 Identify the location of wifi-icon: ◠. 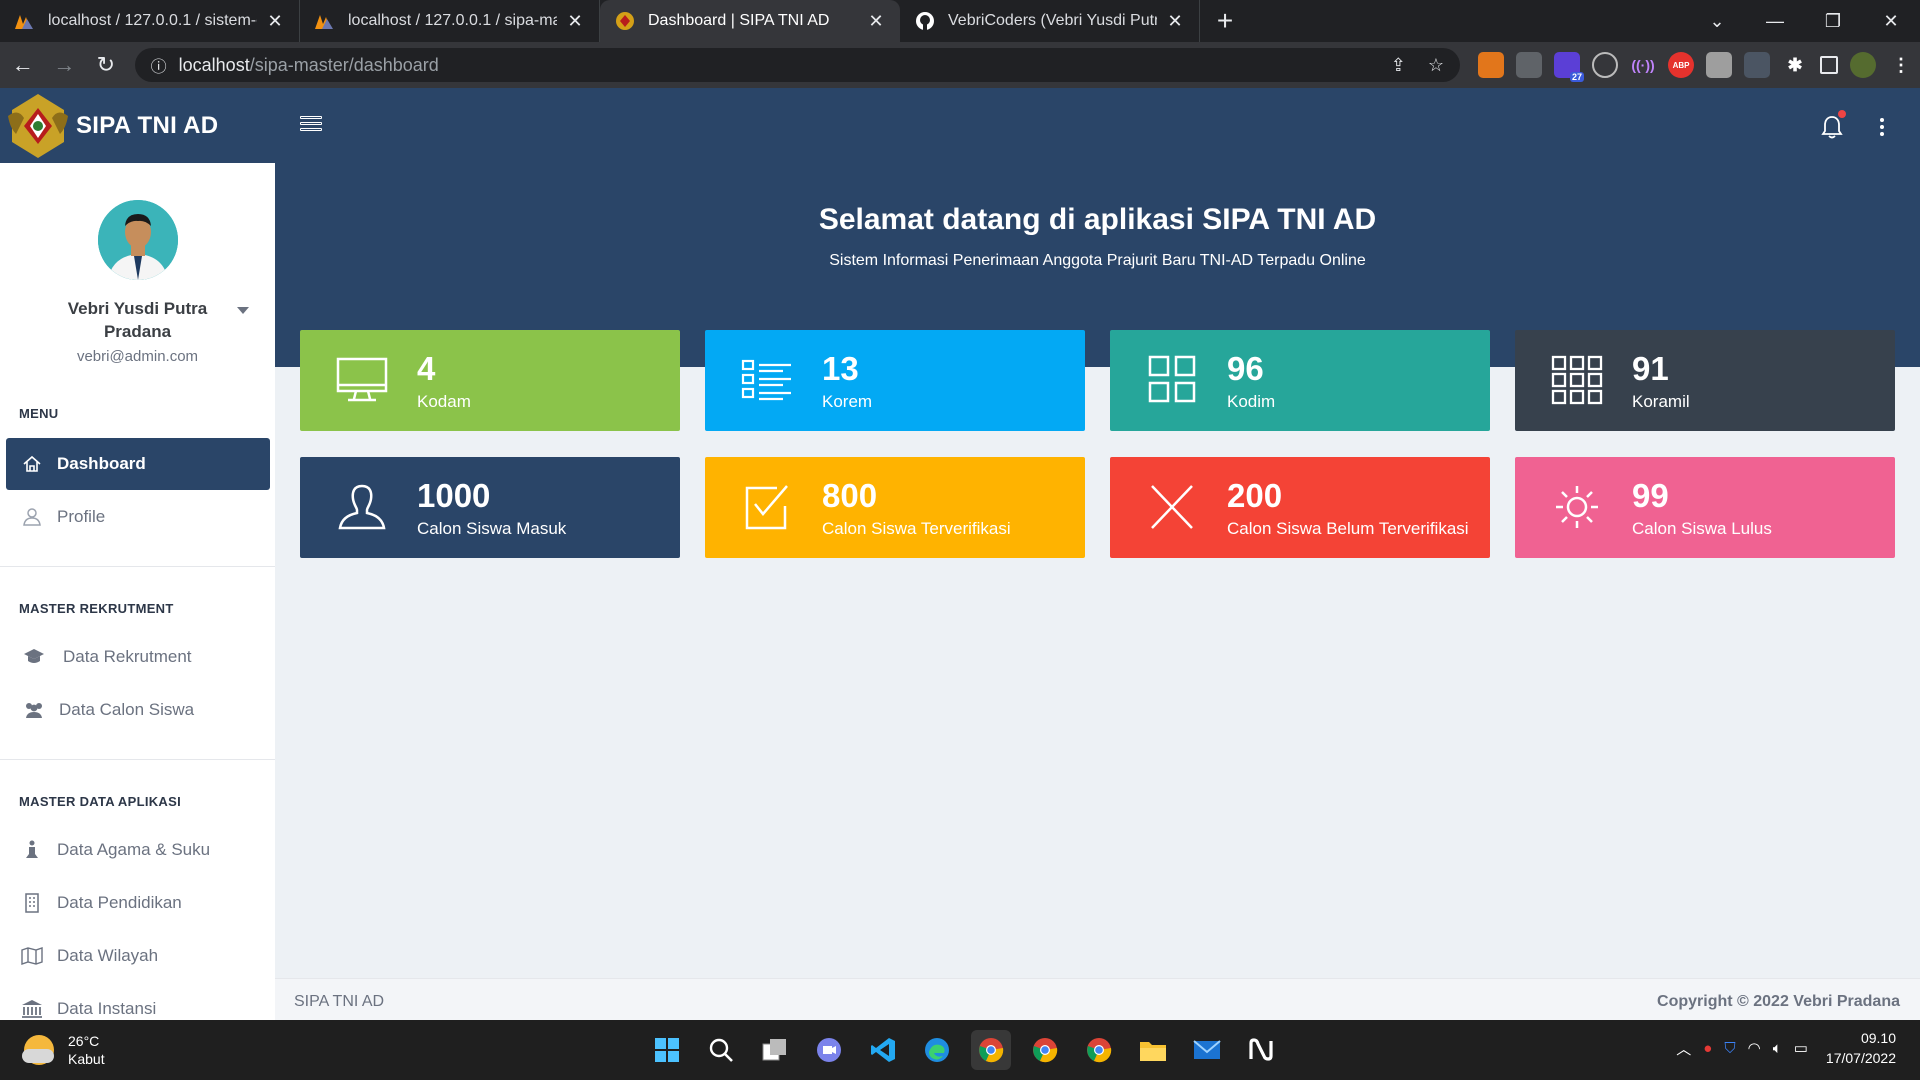
(1754, 1048).